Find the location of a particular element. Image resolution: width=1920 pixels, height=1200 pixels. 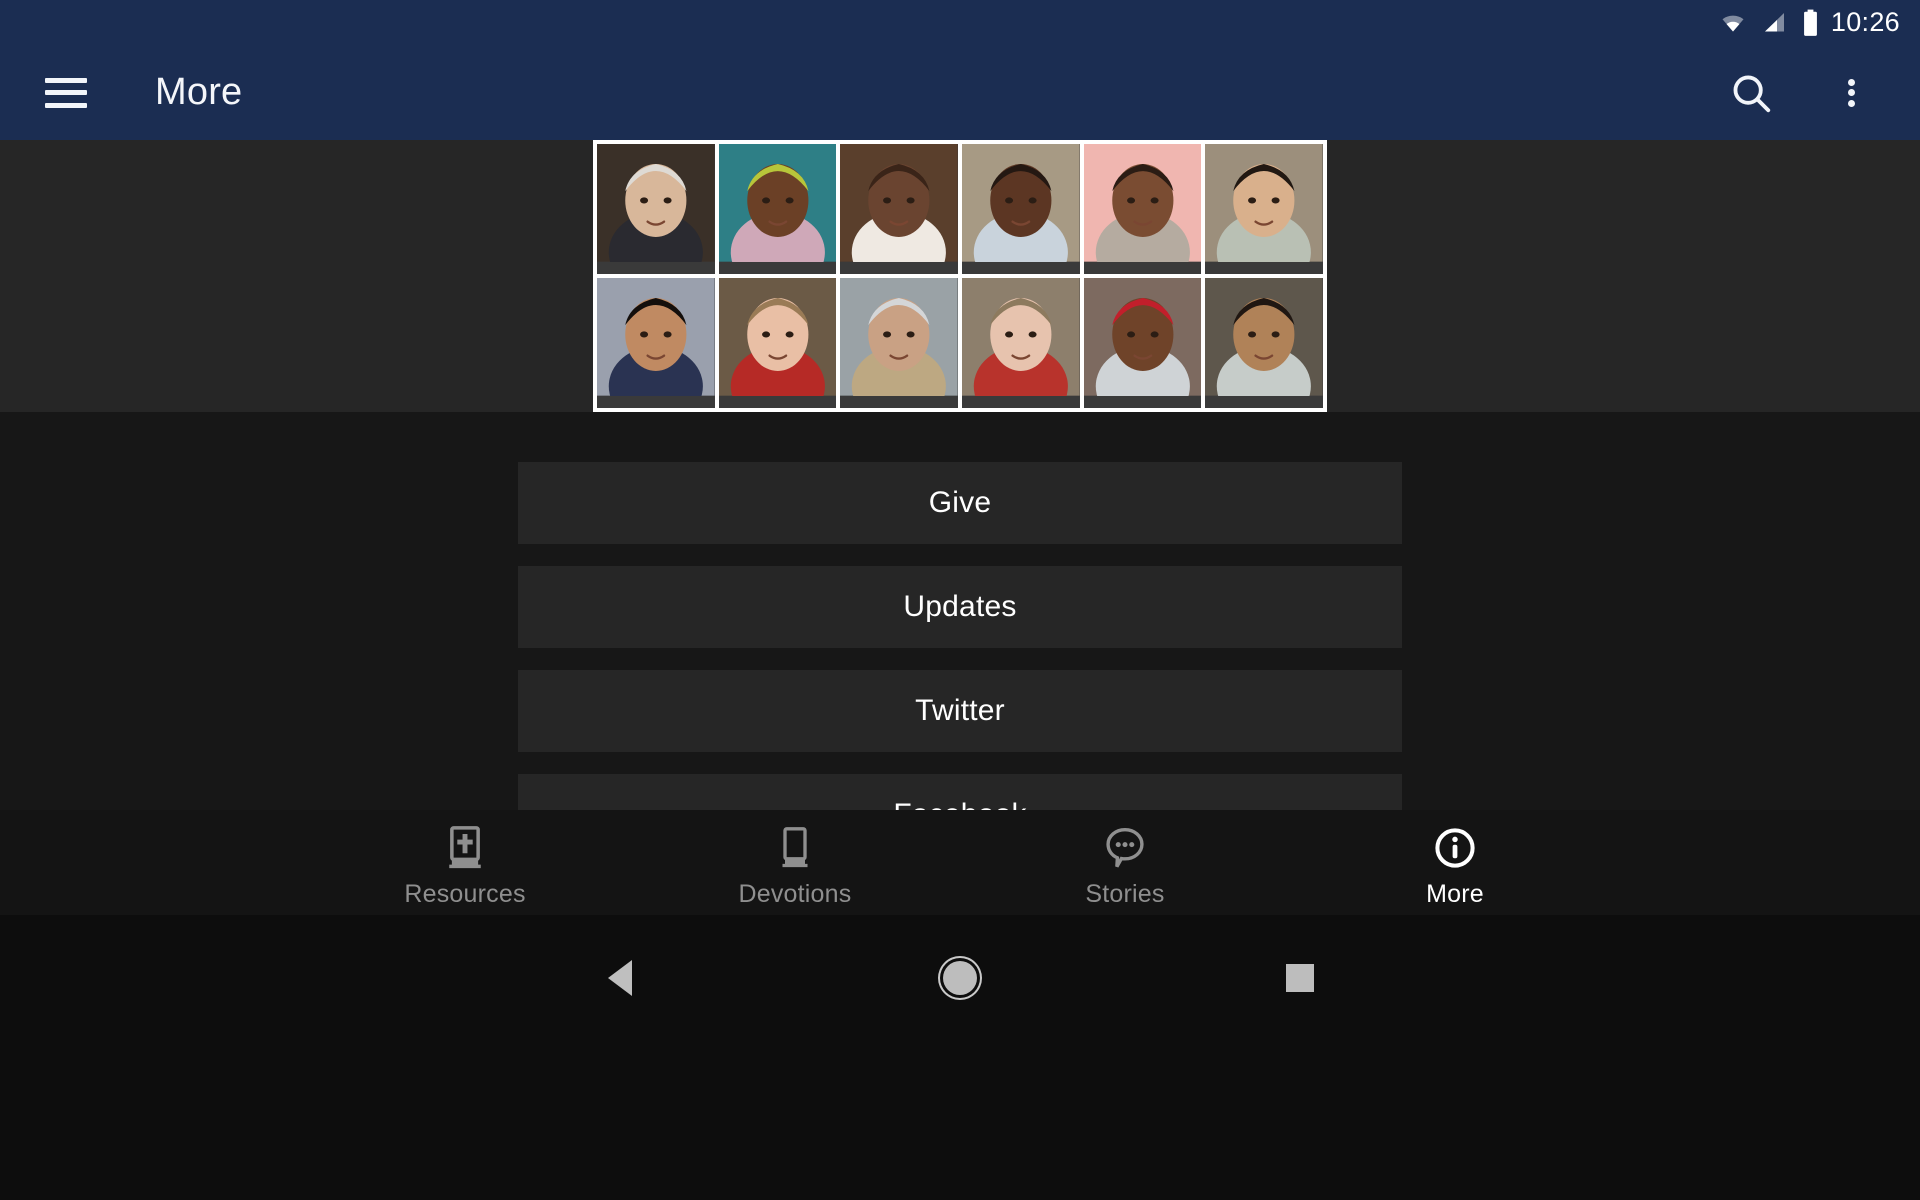

nav-back-button is located at coordinates (620, 978).